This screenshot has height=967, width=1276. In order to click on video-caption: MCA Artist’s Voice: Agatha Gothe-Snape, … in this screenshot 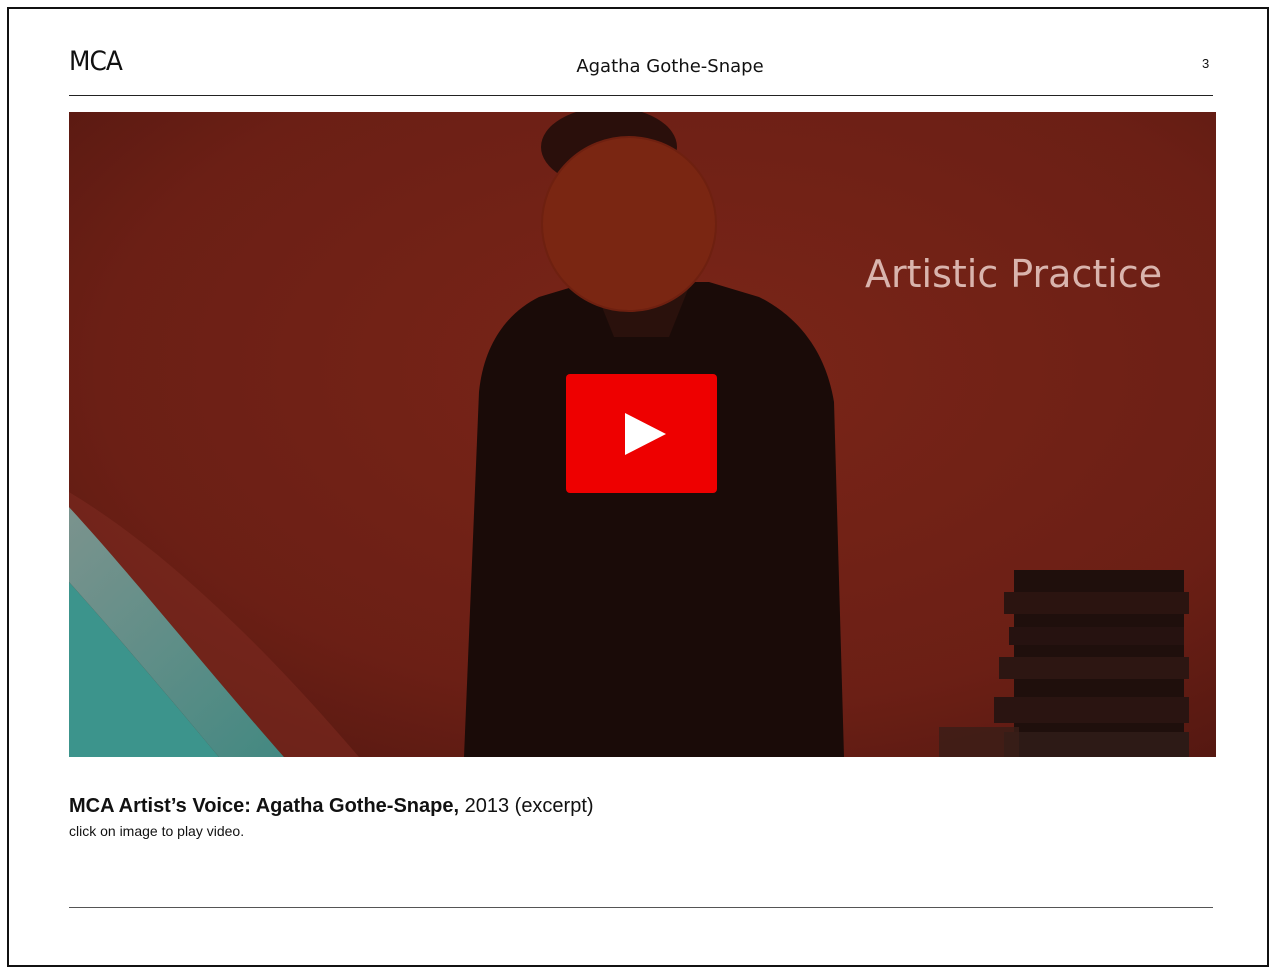, I will do `click(331, 806)`.